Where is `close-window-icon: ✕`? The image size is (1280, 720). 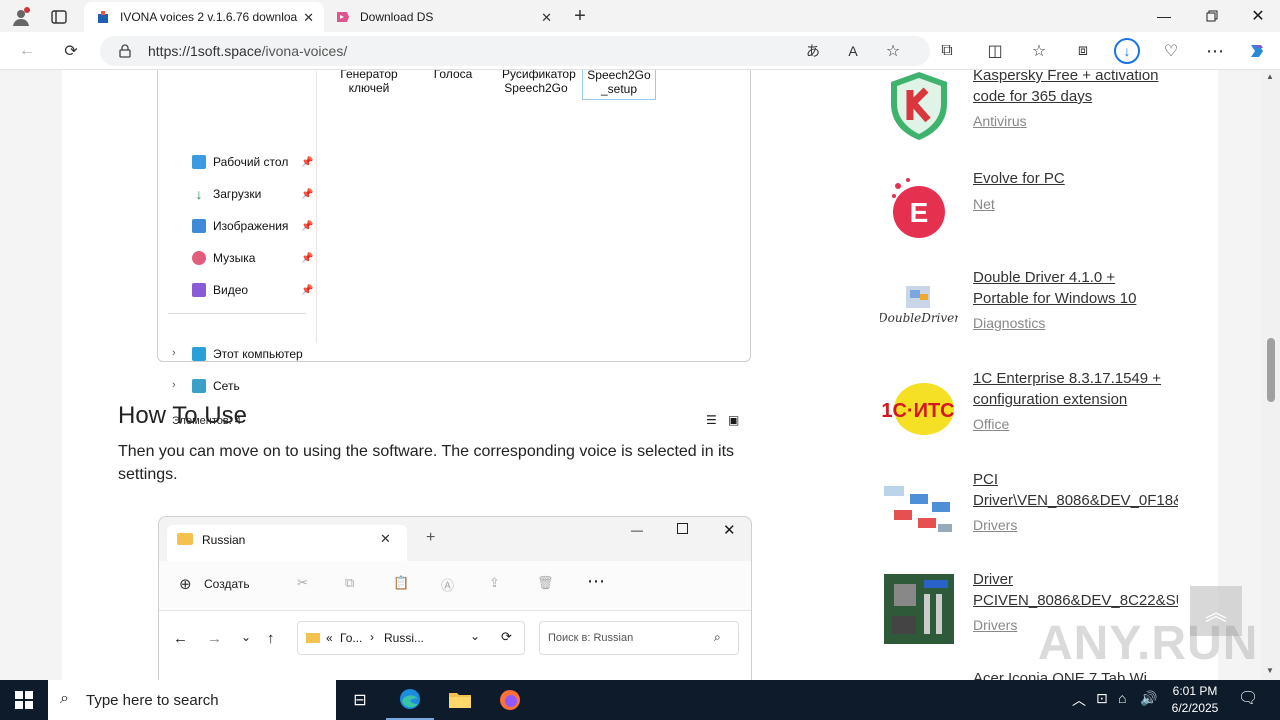 close-window-icon: ✕ is located at coordinates (1258, 16).